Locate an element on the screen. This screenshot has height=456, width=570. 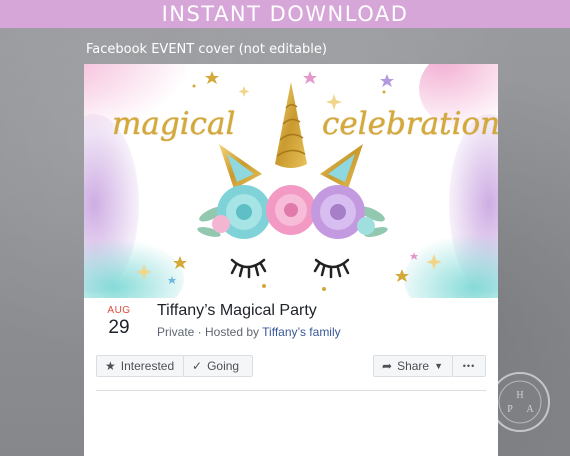
cover-title-right: celebration is located at coordinates (410, 124).